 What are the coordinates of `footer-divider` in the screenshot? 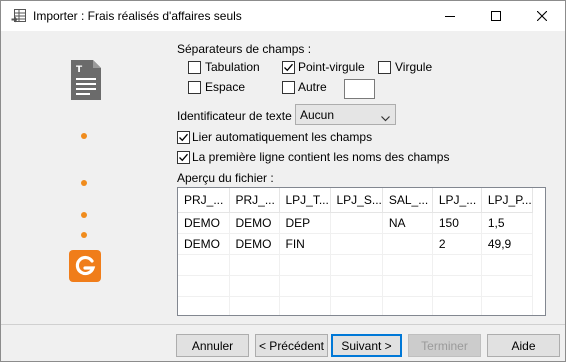 It's located at (283, 324).